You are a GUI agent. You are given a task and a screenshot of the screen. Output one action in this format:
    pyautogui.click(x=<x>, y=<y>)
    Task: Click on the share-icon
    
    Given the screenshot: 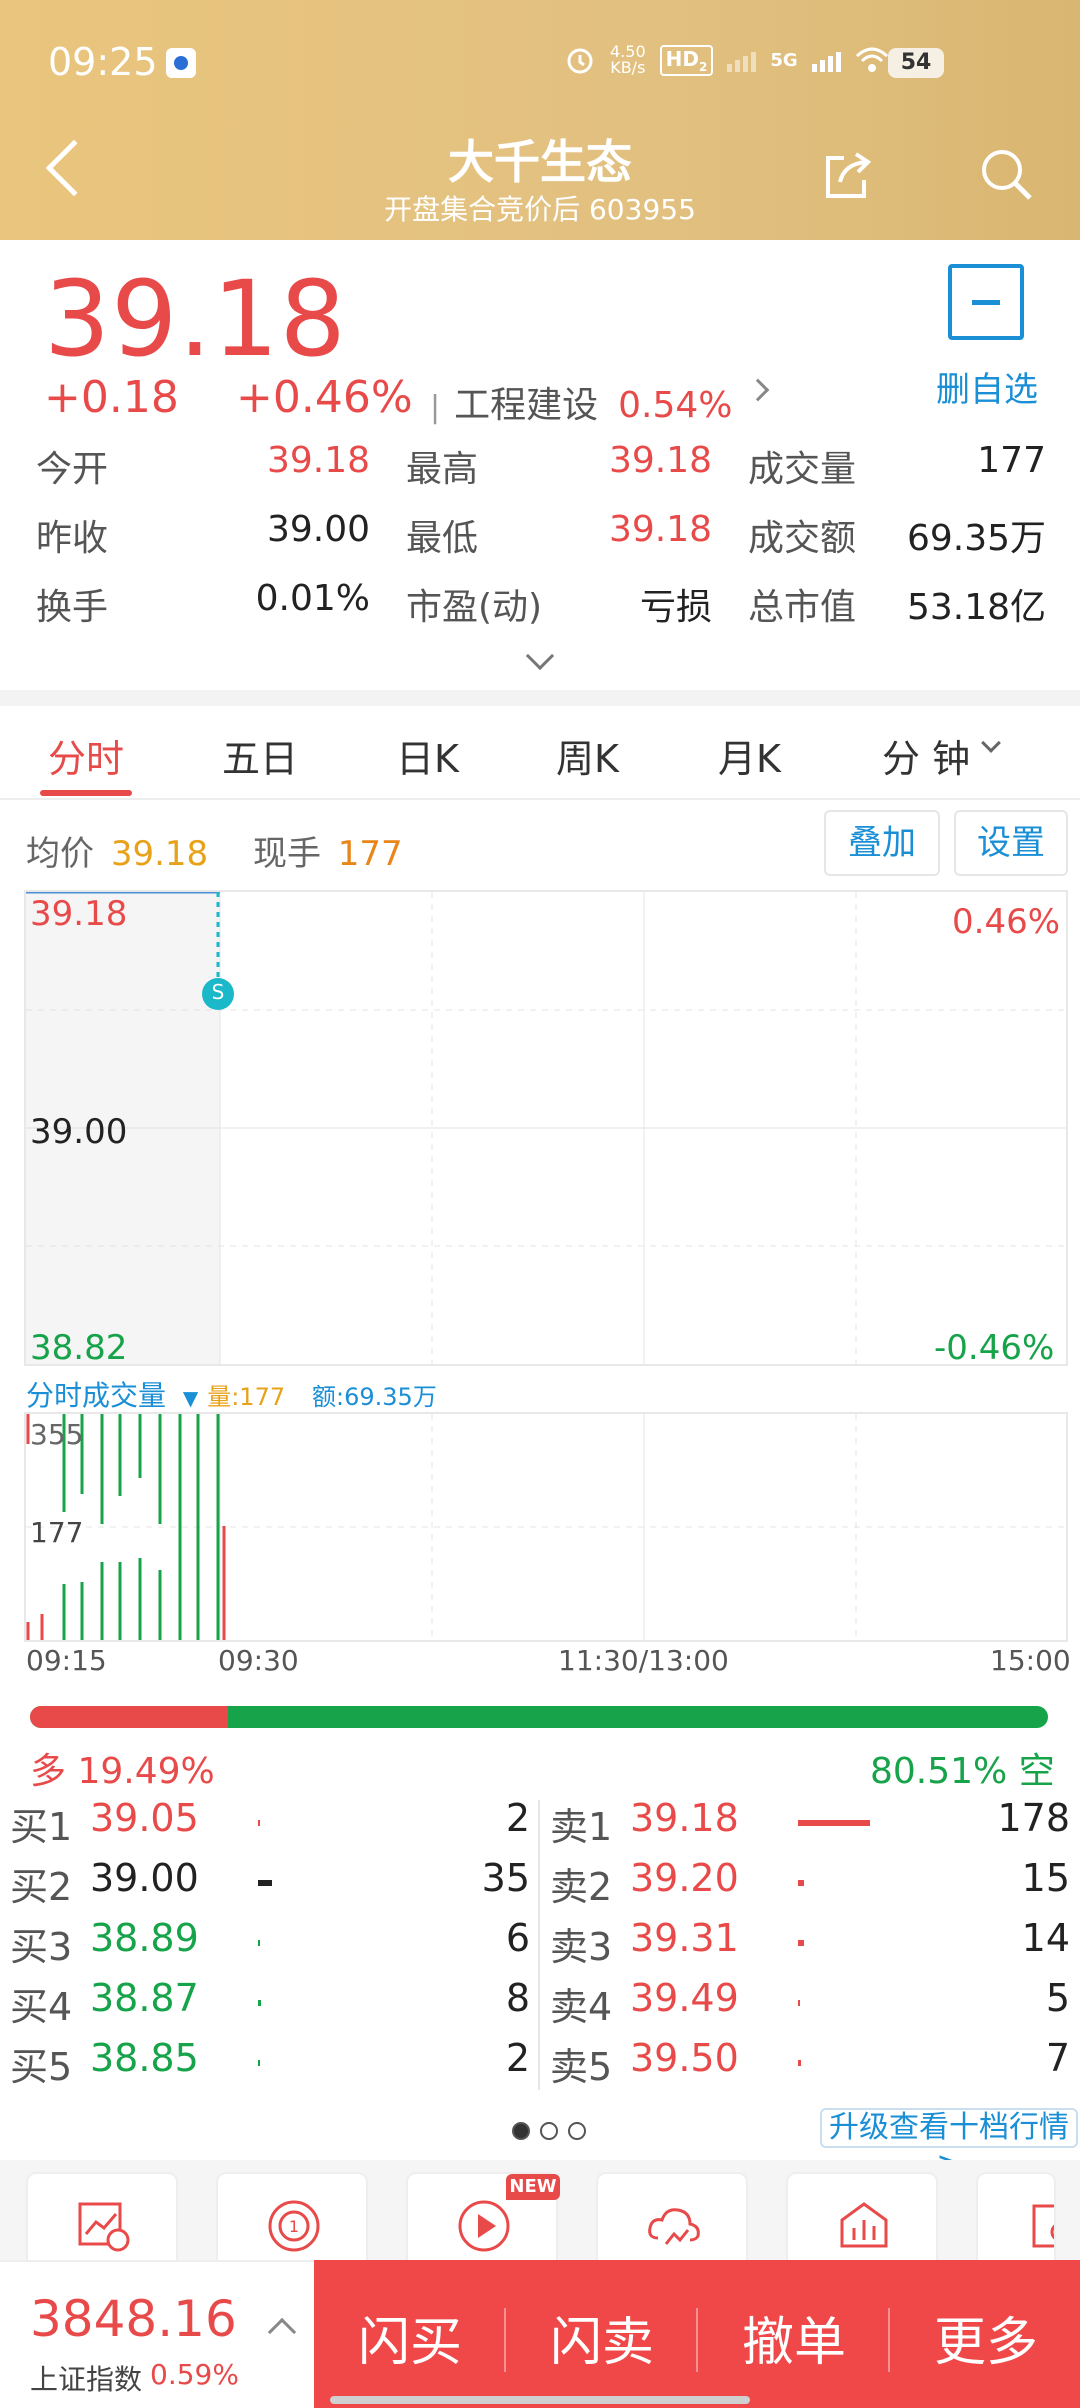 What is the action you would take?
    pyautogui.click(x=847, y=175)
    